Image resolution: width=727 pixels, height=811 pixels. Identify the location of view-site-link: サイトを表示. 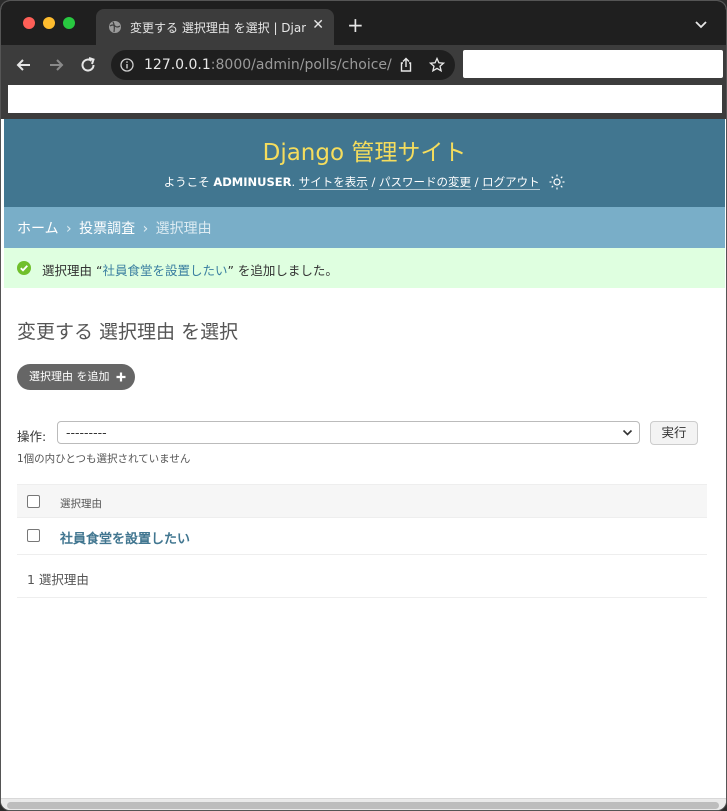
(333, 182).